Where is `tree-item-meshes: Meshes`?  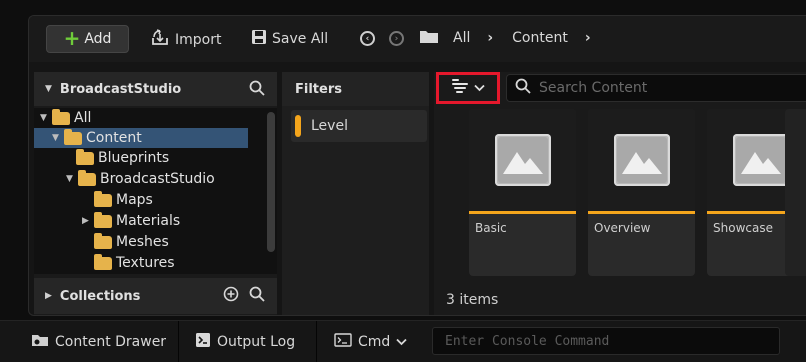 tree-item-meshes: Meshes is located at coordinates (131, 242).